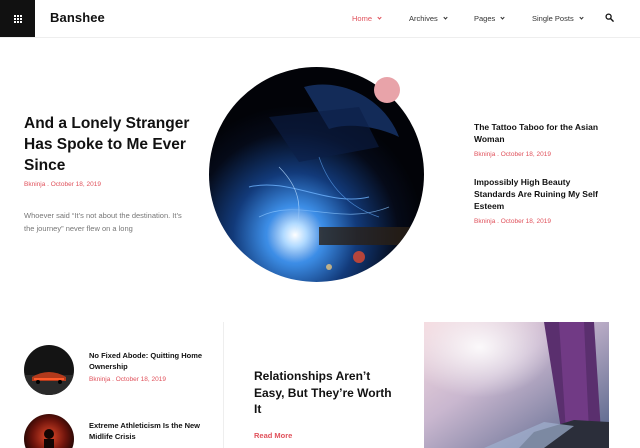 The image size is (640, 448). Describe the element at coordinates (77, 17) in the screenshot. I see `site-logo: Banshee` at that location.